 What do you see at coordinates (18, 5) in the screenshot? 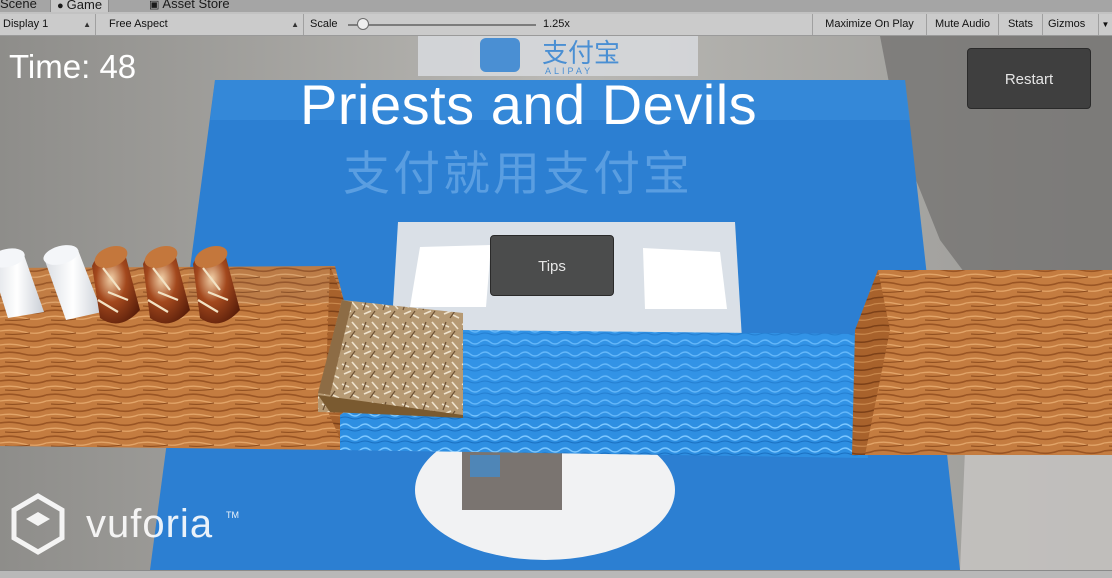
I see `tab-scene-label: Scene` at bounding box center [18, 5].